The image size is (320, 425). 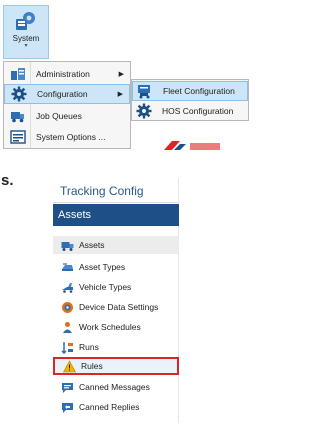 I want to click on divider, so click(x=116, y=202).